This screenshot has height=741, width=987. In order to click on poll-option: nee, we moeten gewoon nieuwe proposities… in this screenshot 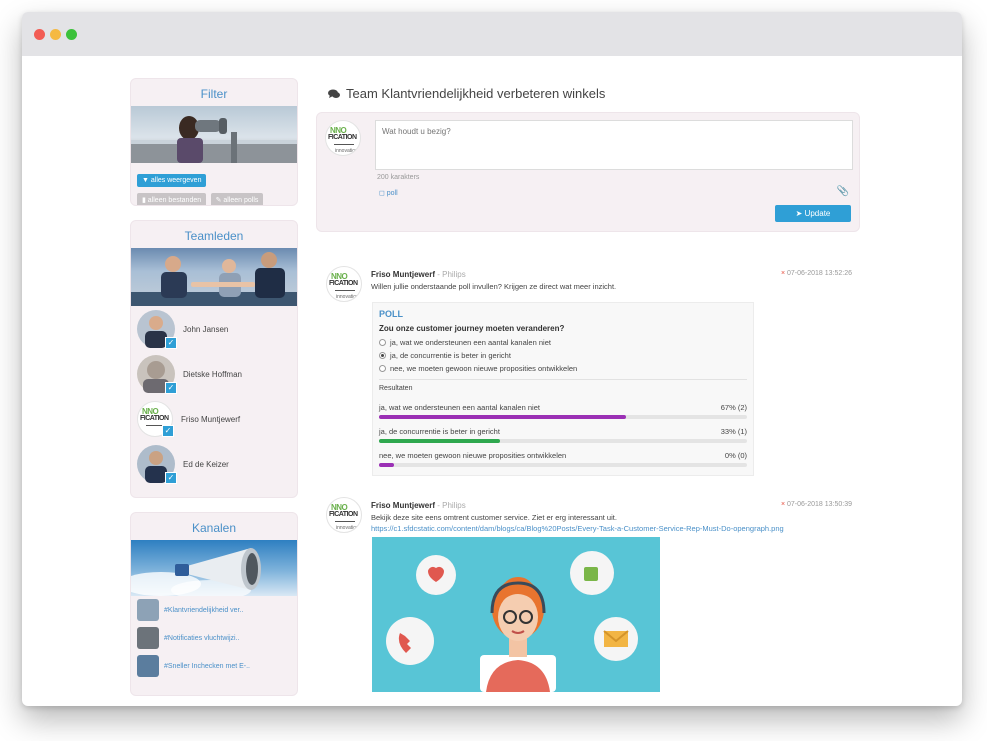, I will do `click(478, 368)`.